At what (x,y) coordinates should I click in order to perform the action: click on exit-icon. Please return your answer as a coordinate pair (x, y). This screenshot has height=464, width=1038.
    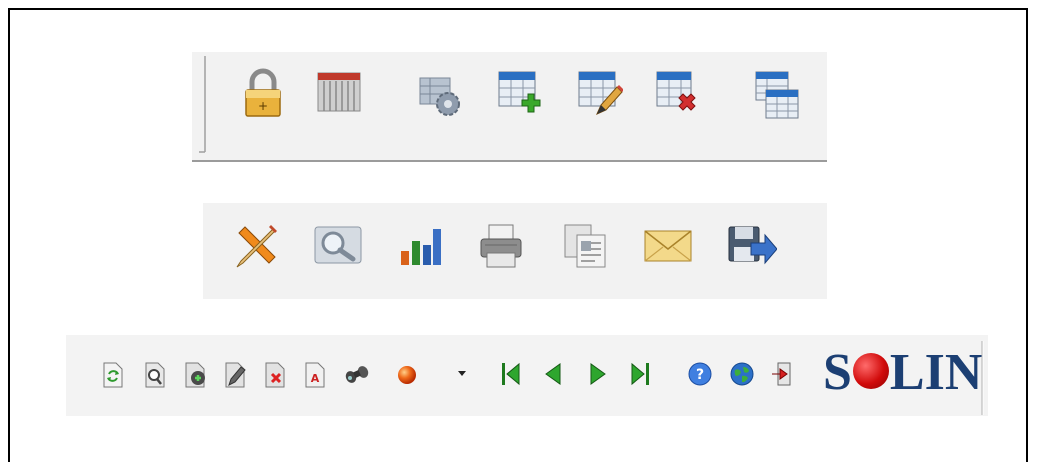
    Looking at the image, I should click on (781, 374).